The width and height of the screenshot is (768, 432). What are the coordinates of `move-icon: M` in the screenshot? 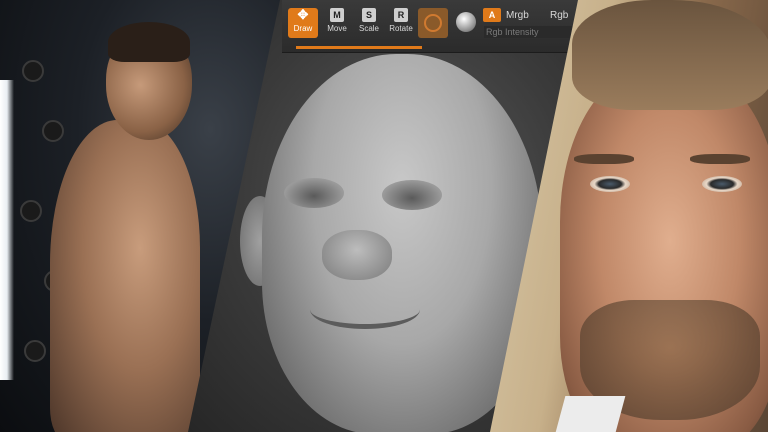 It's located at (337, 15).